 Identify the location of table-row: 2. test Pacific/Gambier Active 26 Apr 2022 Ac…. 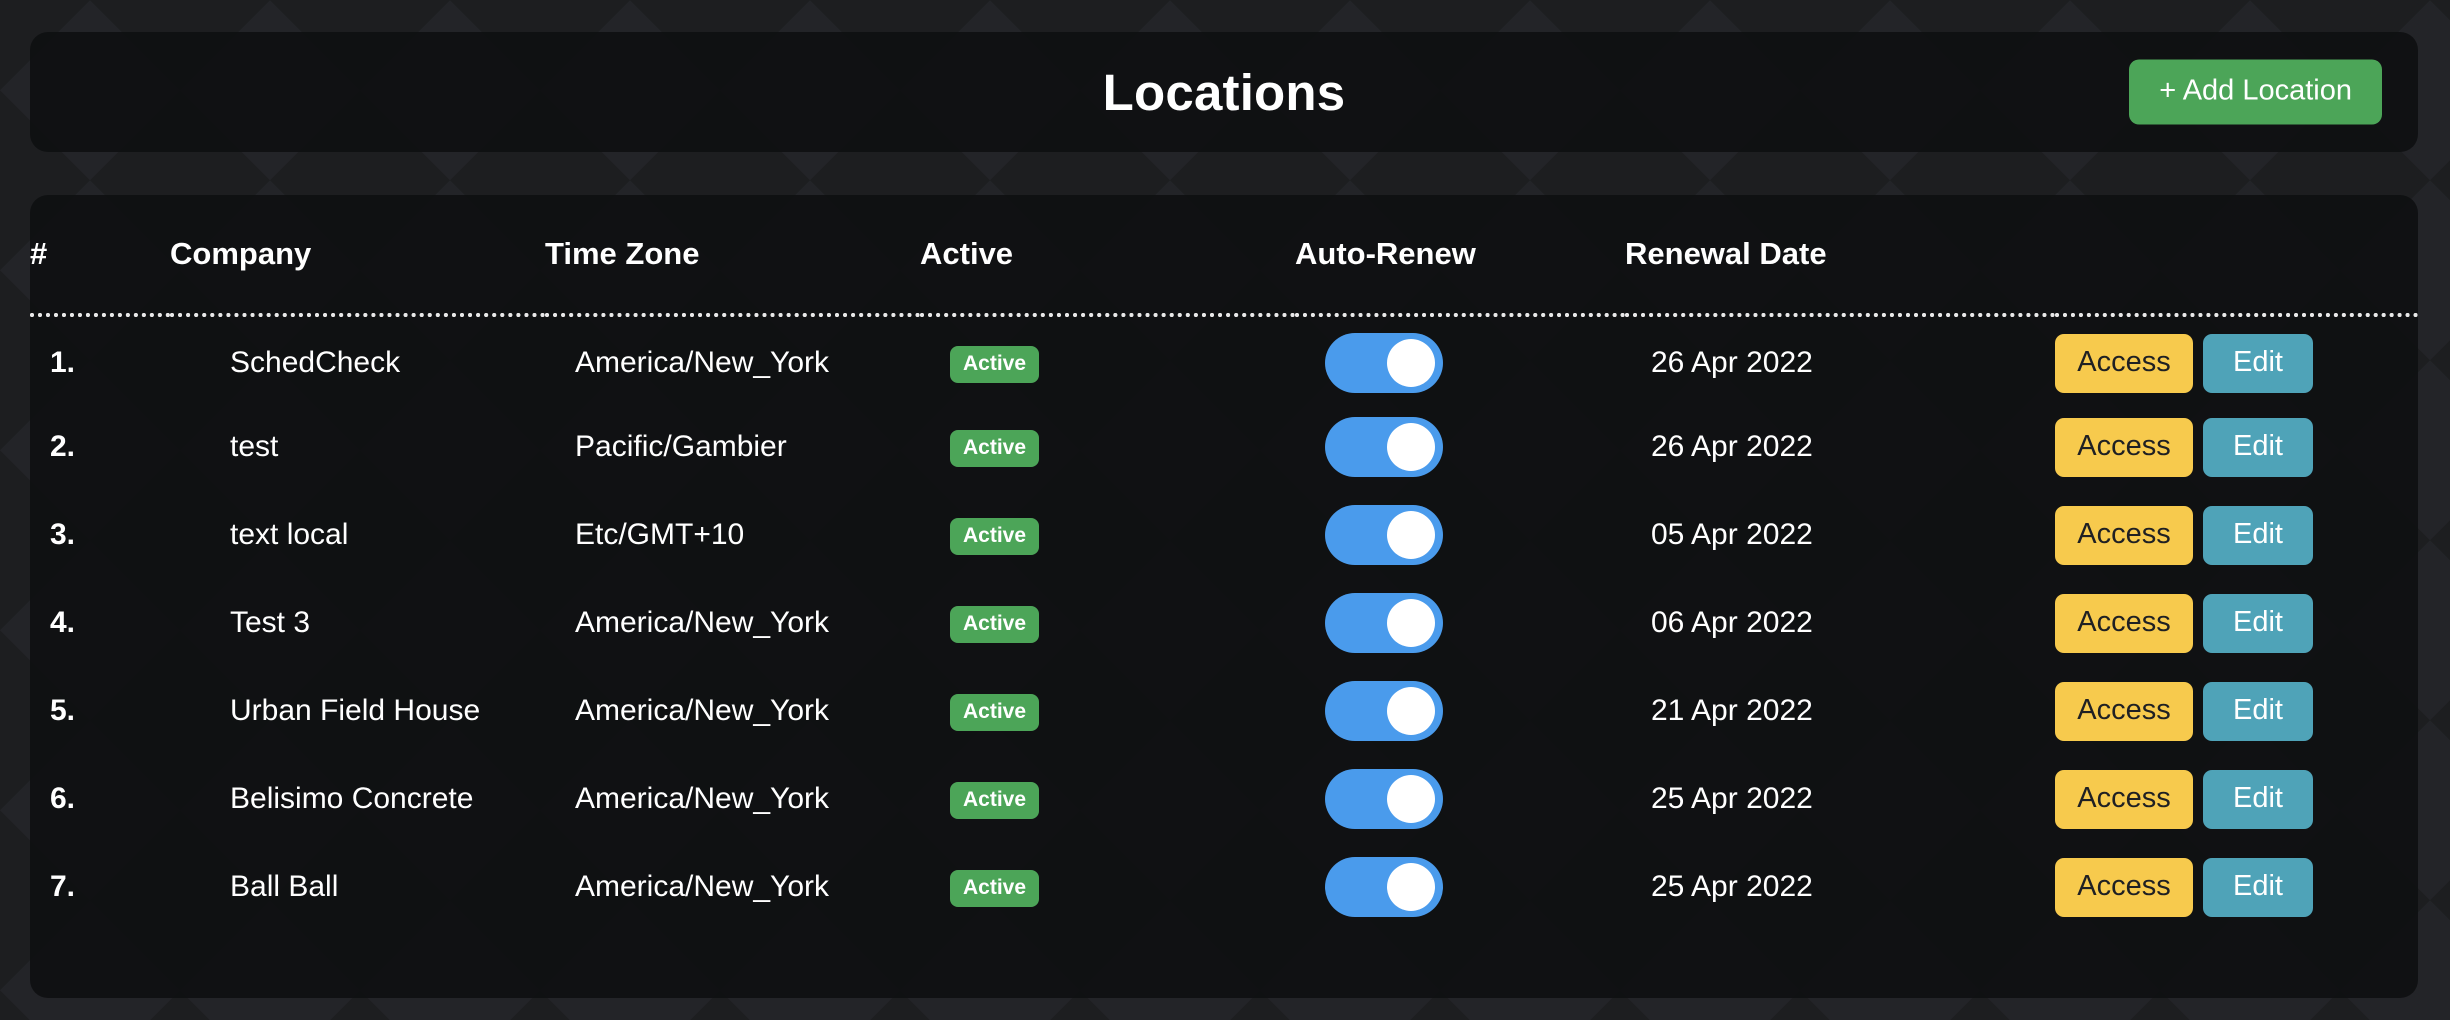
(1224, 447).